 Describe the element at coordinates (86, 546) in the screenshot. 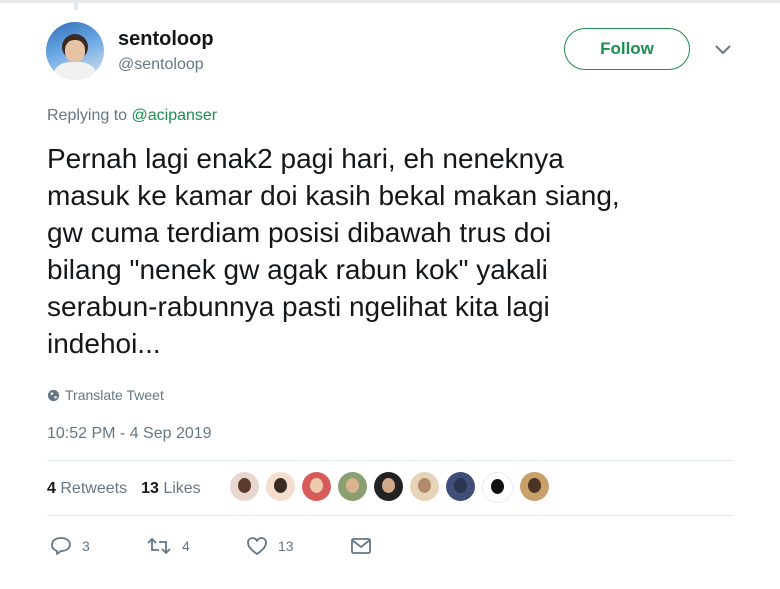

I see `reply-count: 3` at that location.